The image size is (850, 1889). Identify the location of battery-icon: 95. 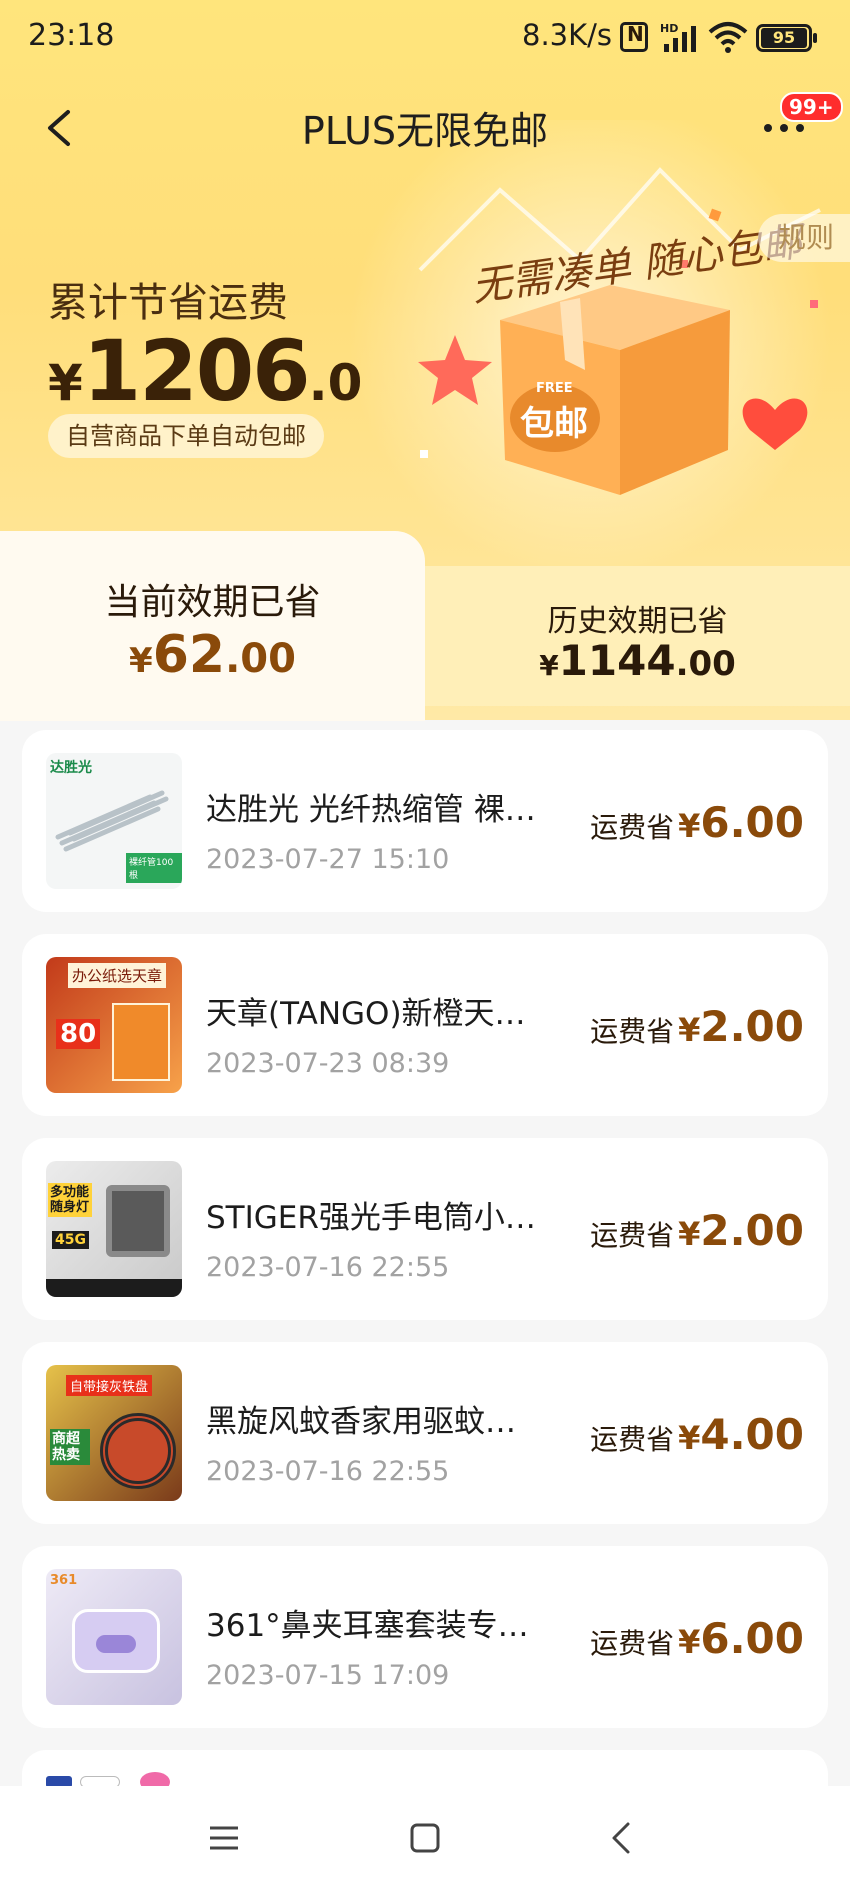
(786, 38).